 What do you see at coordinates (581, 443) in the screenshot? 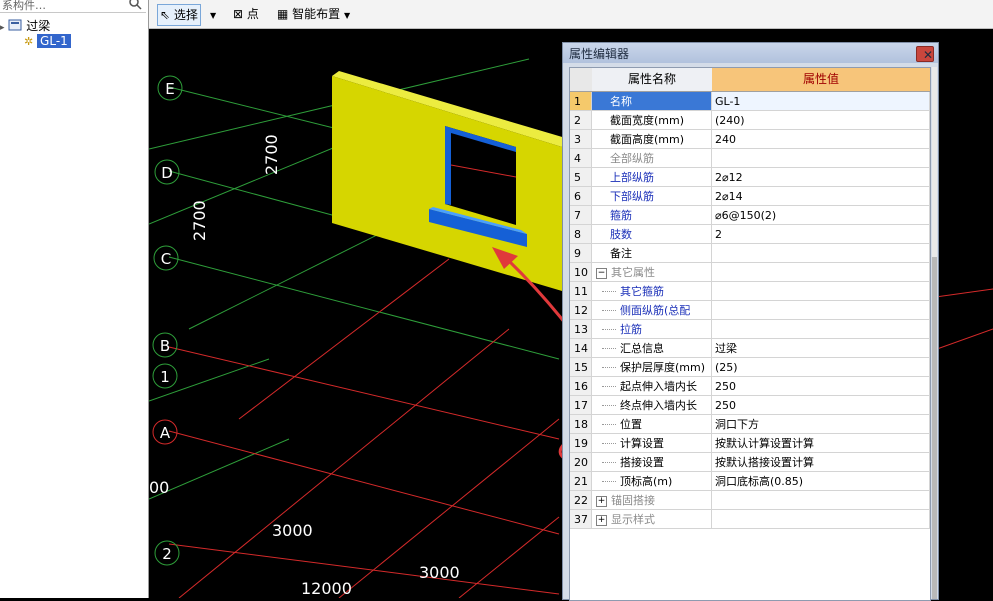
I see `row-number: 19` at bounding box center [581, 443].